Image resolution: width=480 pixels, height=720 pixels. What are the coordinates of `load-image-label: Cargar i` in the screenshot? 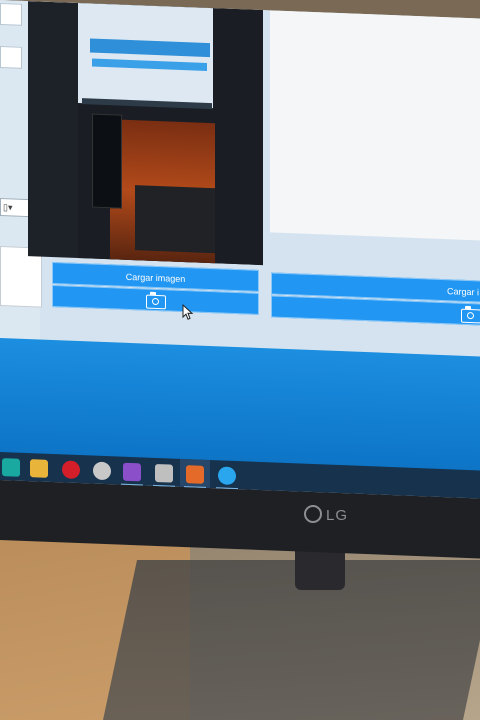 It's located at (462, 292).